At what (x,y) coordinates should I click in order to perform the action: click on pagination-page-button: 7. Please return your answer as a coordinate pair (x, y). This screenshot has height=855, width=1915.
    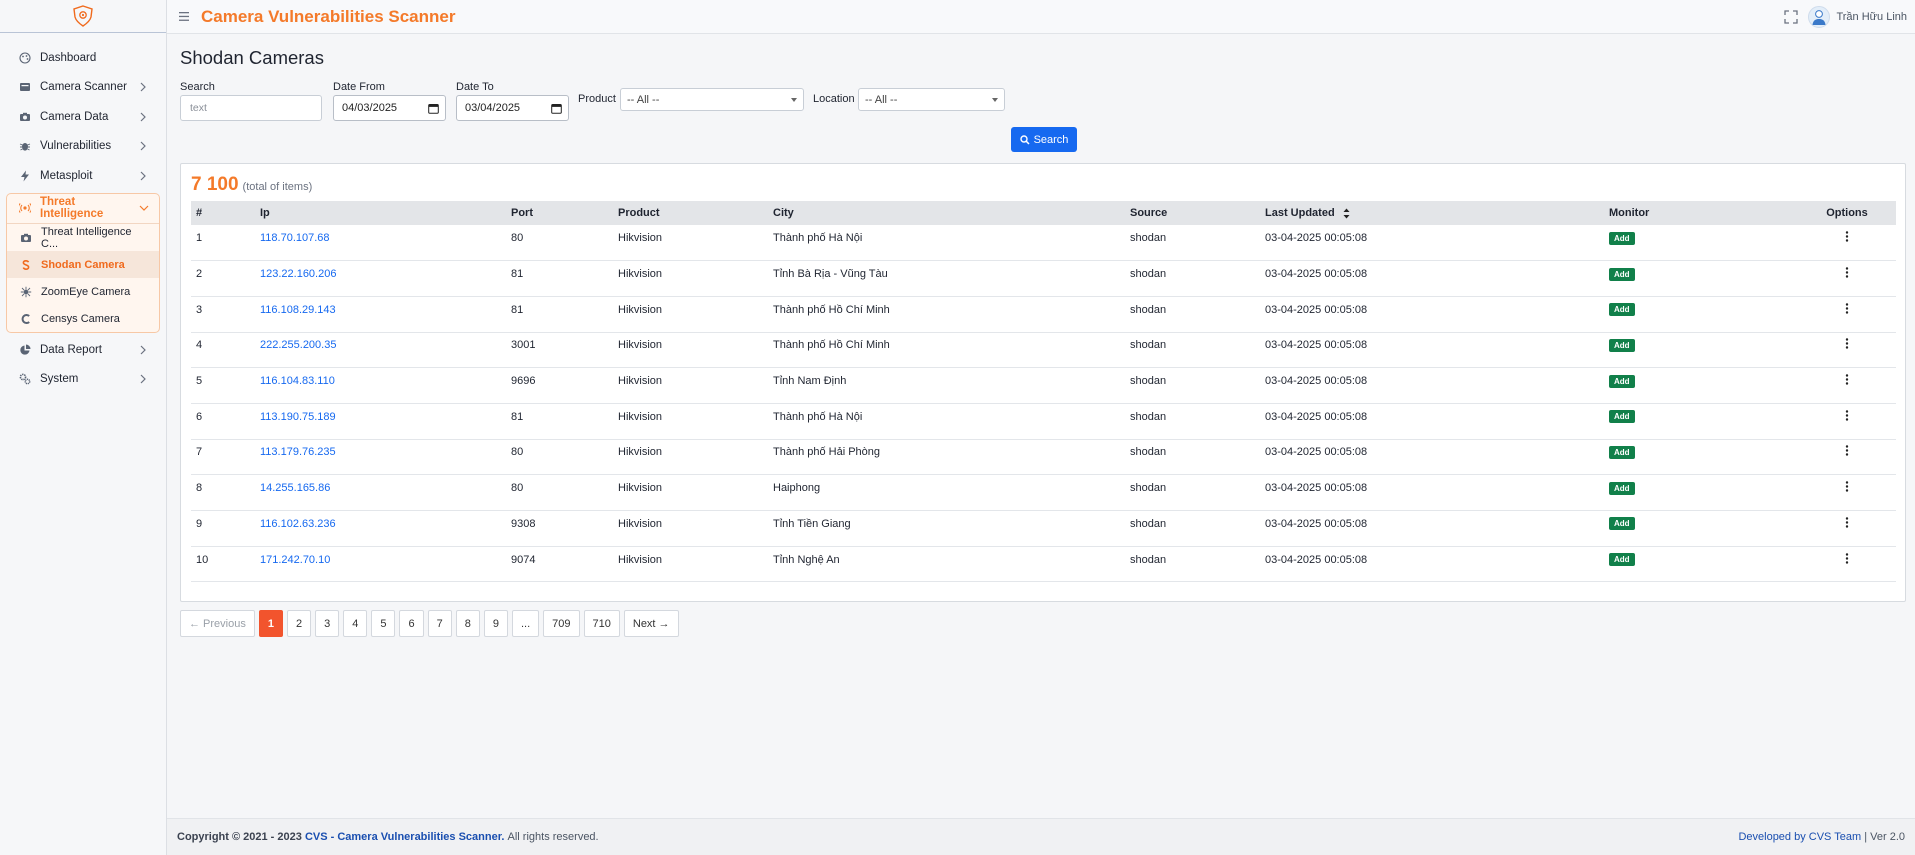
    Looking at the image, I should click on (439, 623).